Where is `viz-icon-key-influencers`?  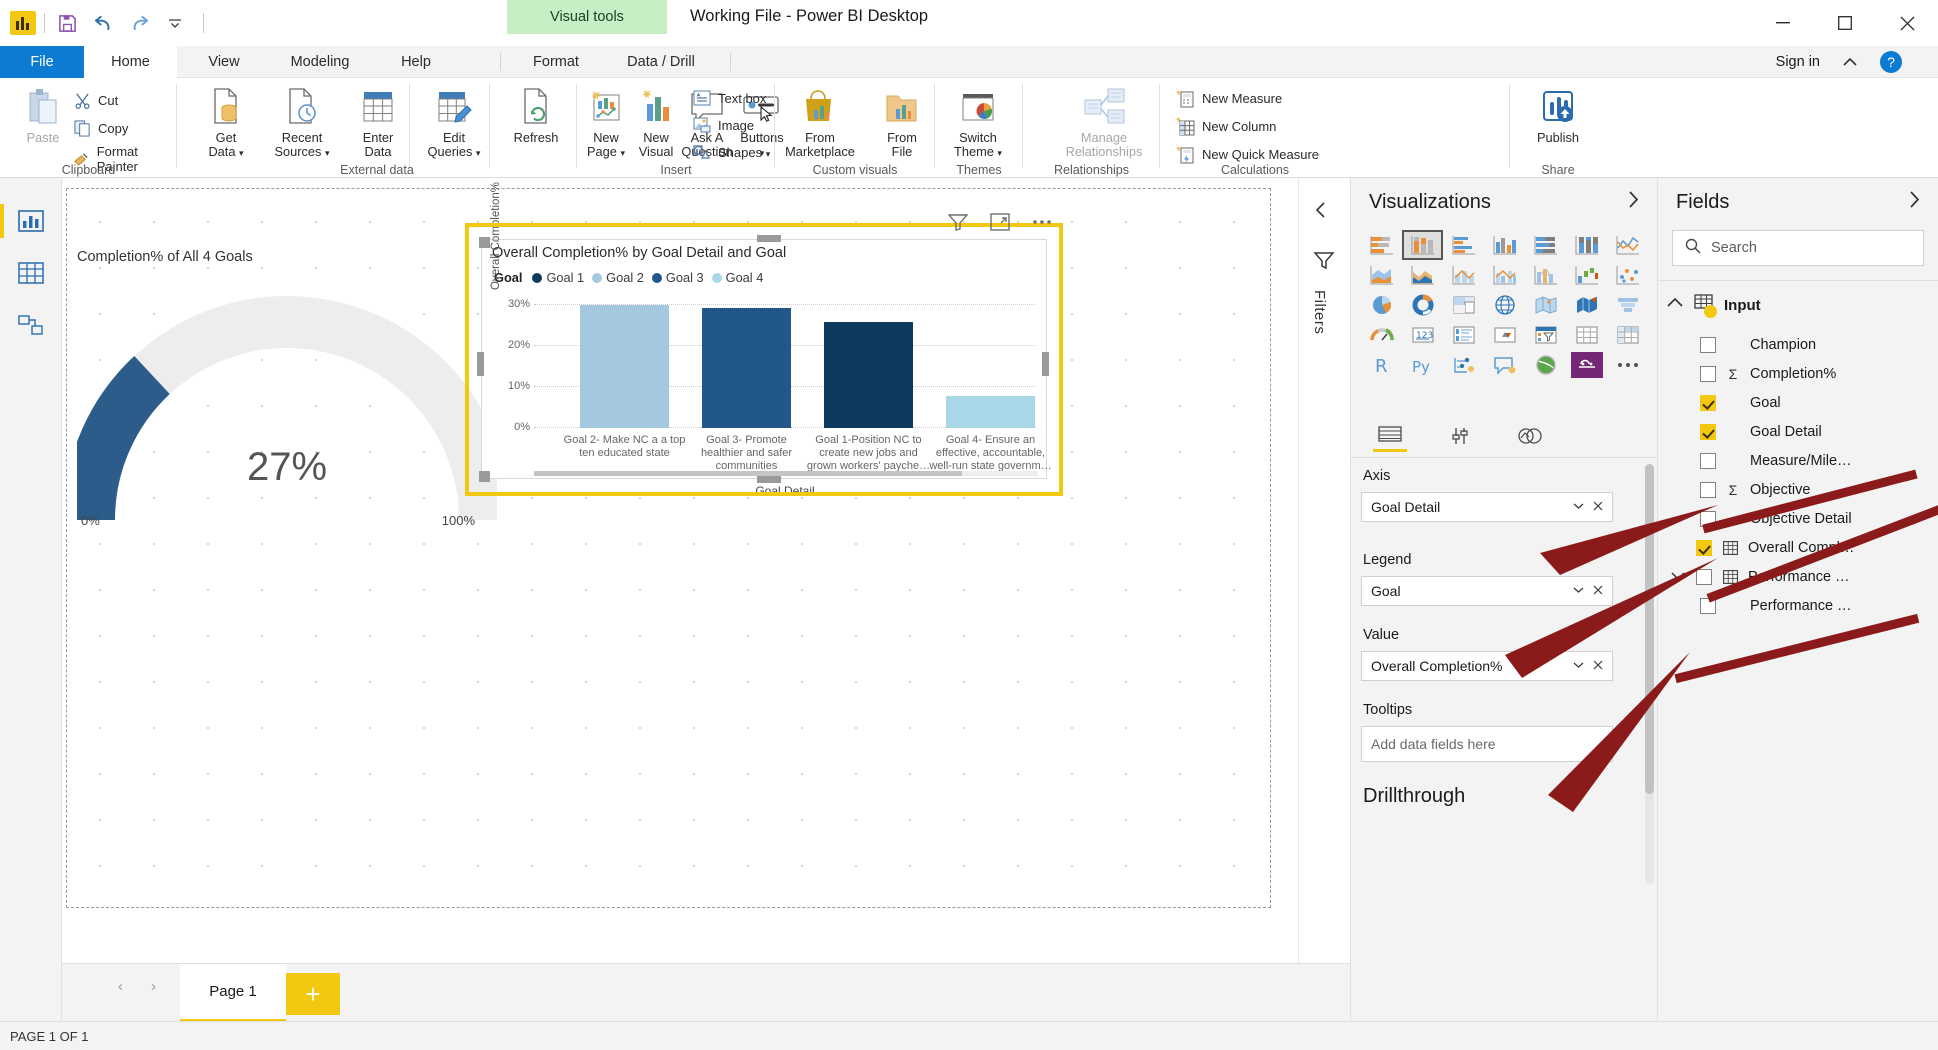 viz-icon-key-influencers is located at coordinates (1463, 365).